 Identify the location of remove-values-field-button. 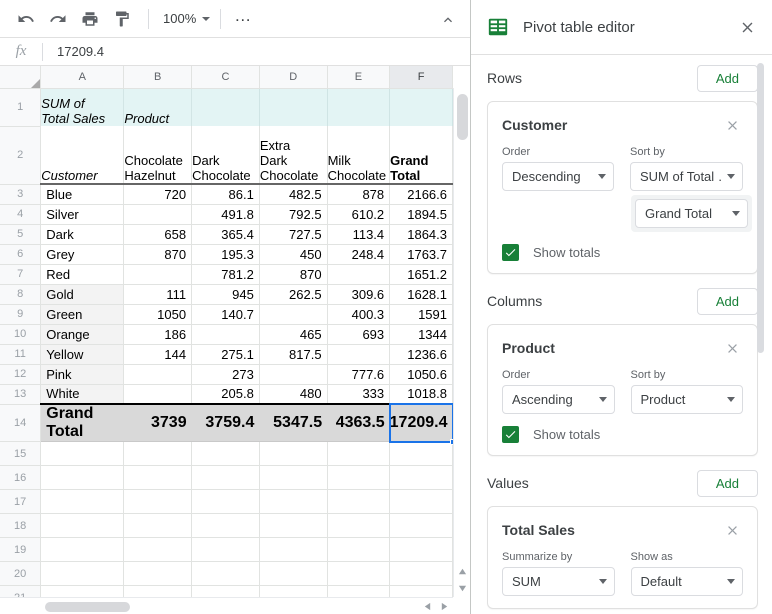
(732, 530).